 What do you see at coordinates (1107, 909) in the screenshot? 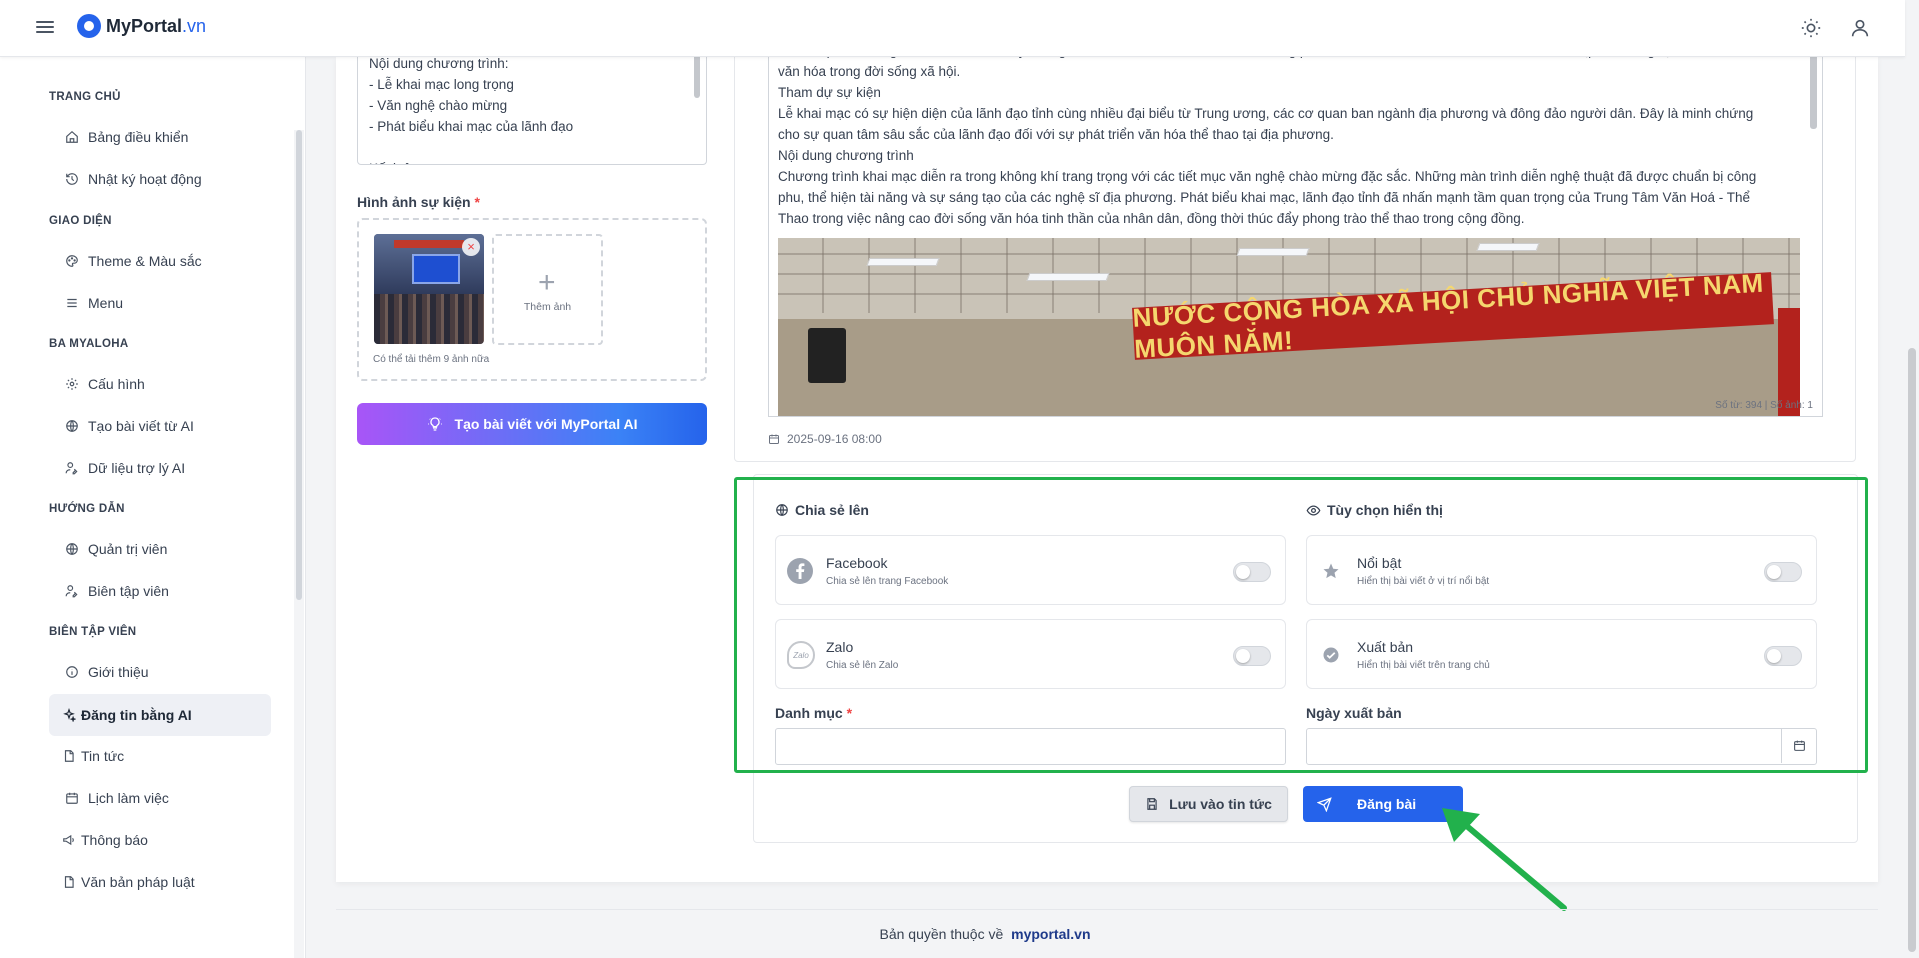
I see `footer-divider` at bounding box center [1107, 909].